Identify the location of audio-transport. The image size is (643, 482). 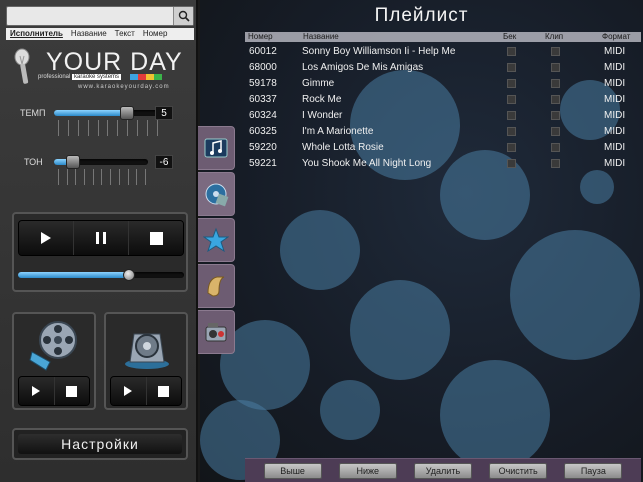
(146, 391).